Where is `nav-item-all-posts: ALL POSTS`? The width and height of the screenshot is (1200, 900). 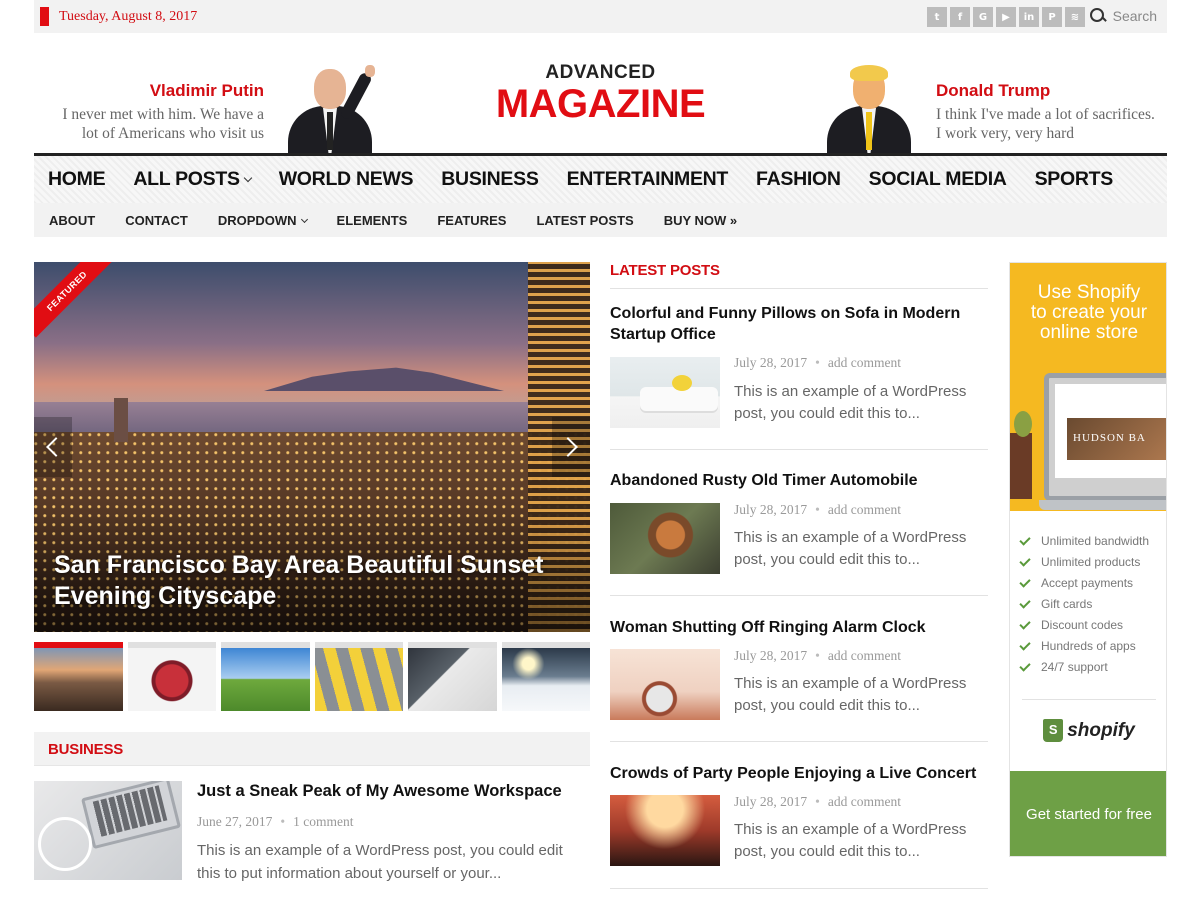 nav-item-all-posts: ALL POSTS is located at coordinates (191, 179).